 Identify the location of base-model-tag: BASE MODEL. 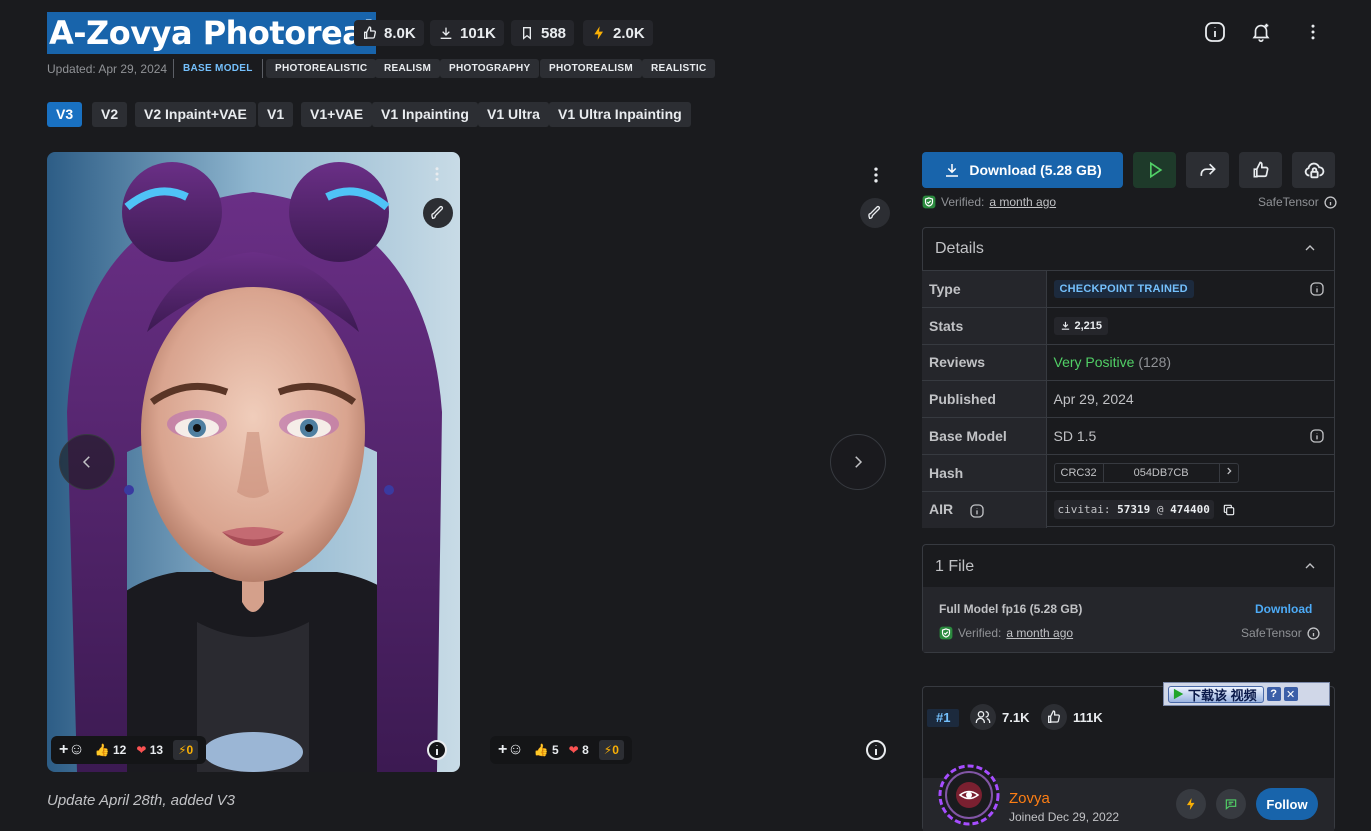
(218, 68).